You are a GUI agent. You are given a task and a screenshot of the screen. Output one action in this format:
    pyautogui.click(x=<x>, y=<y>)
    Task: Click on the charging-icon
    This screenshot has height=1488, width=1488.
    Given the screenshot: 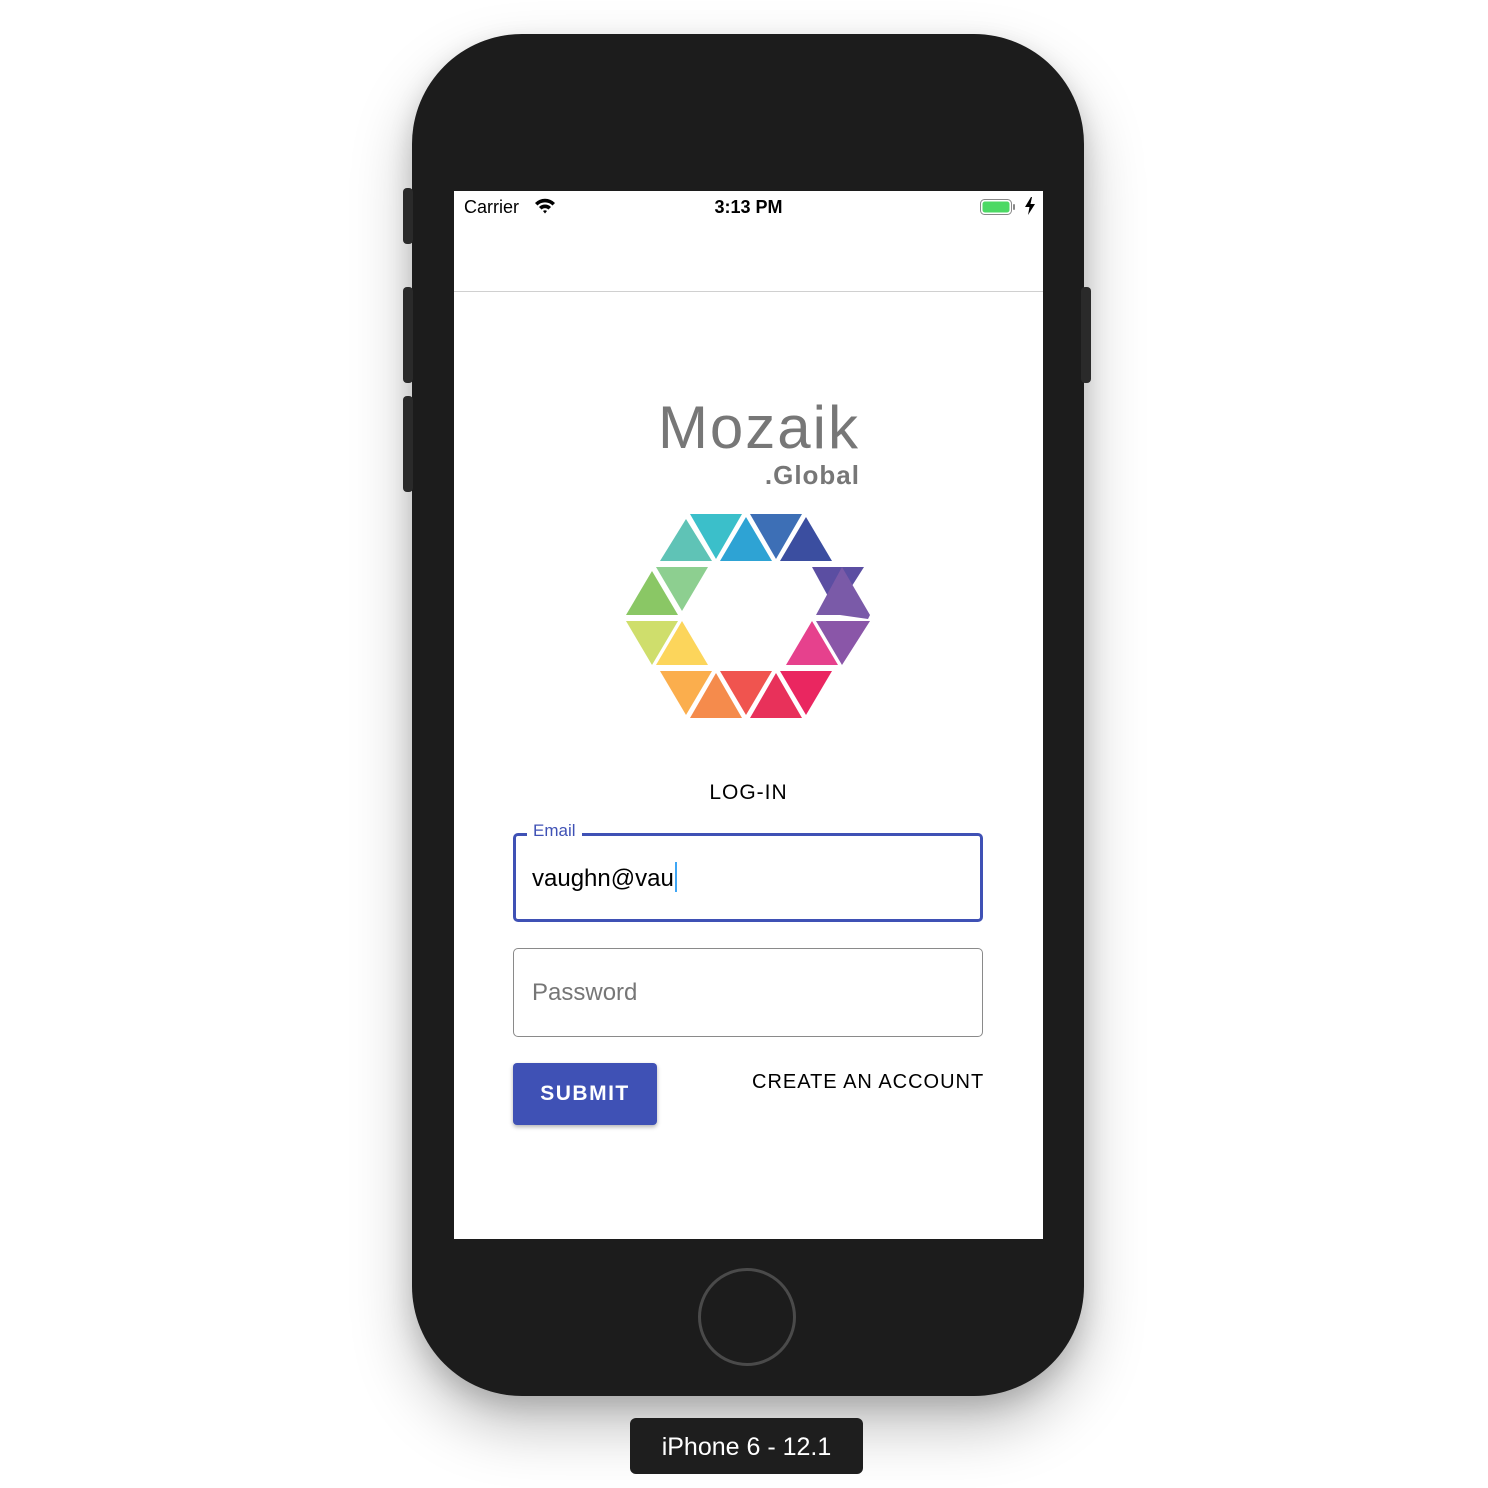 What is the action you would take?
    pyautogui.click(x=1030, y=208)
    